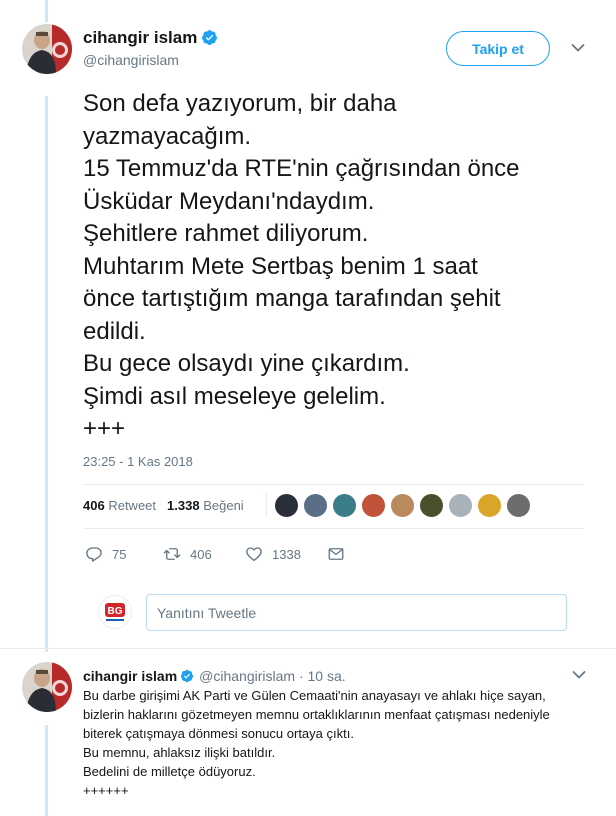 This screenshot has width=616, height=816. What do you see at coordinates (234, 396) in the screenshot?
I see `tweet-text-line: Şimdi asıl meseleye gelelim.` at bounding box center [234, 396].